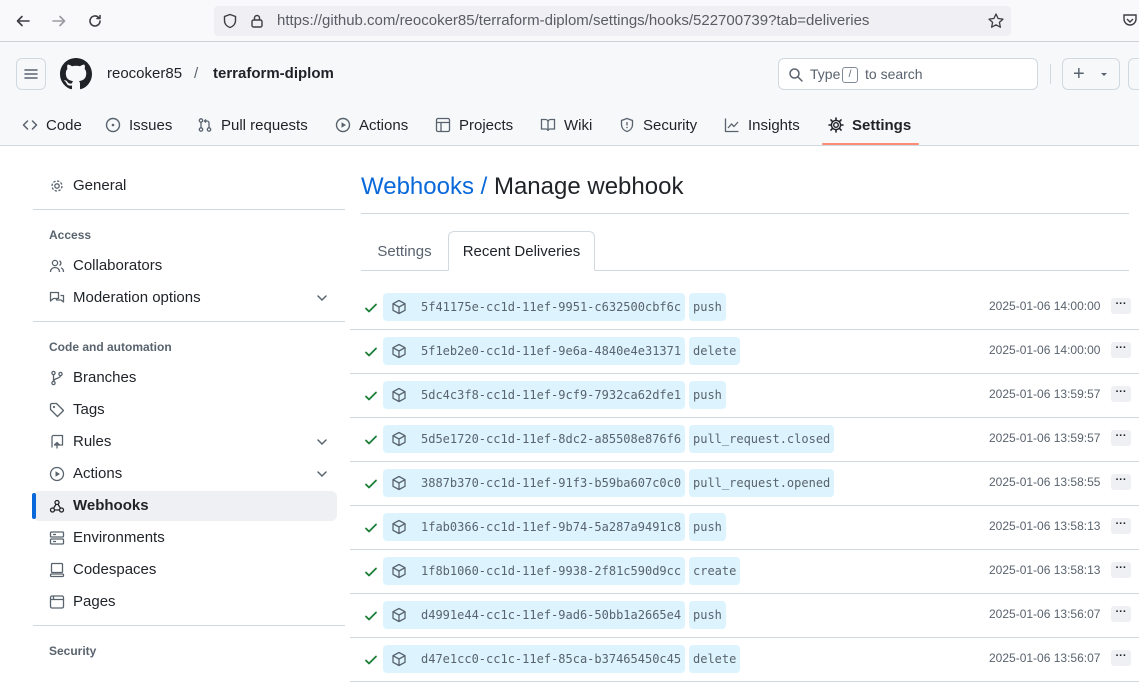 This screenshot has height=682, width=1139. Describe the element at coordinates (996, 21) in the screenshot. I see `bookmark-star-icon` at that location.